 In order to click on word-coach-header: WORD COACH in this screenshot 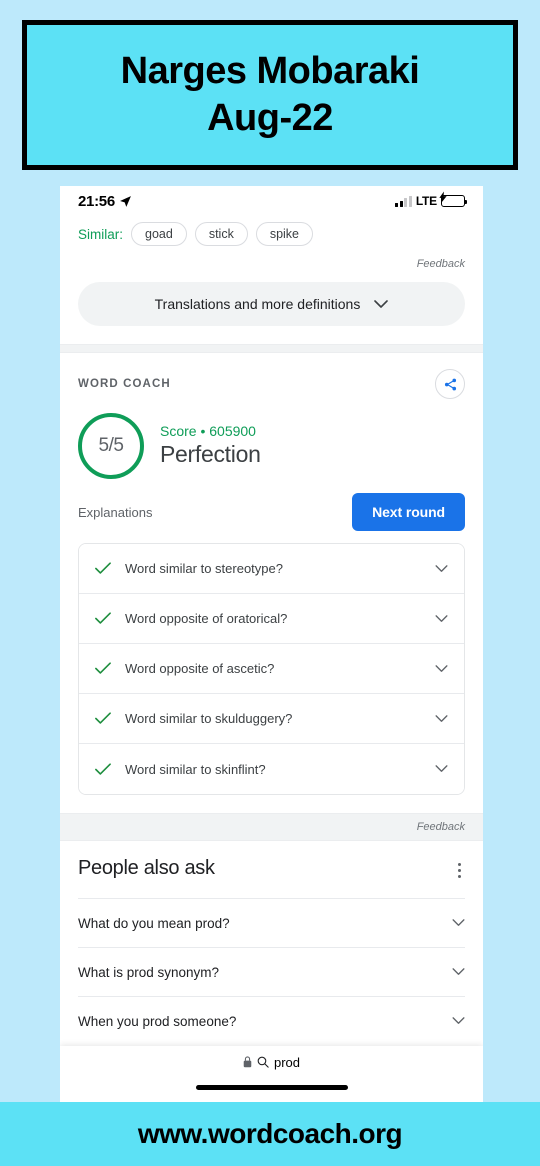, I will do `click(271, 378)`.